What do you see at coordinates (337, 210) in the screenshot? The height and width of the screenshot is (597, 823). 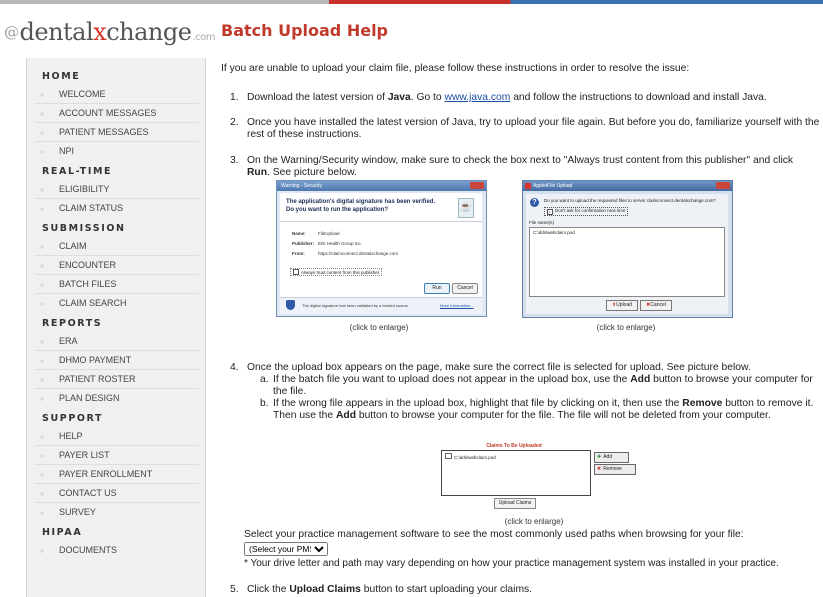 I see `security-heading2: Do you want to run the application?` at bounding box center [337, 210].